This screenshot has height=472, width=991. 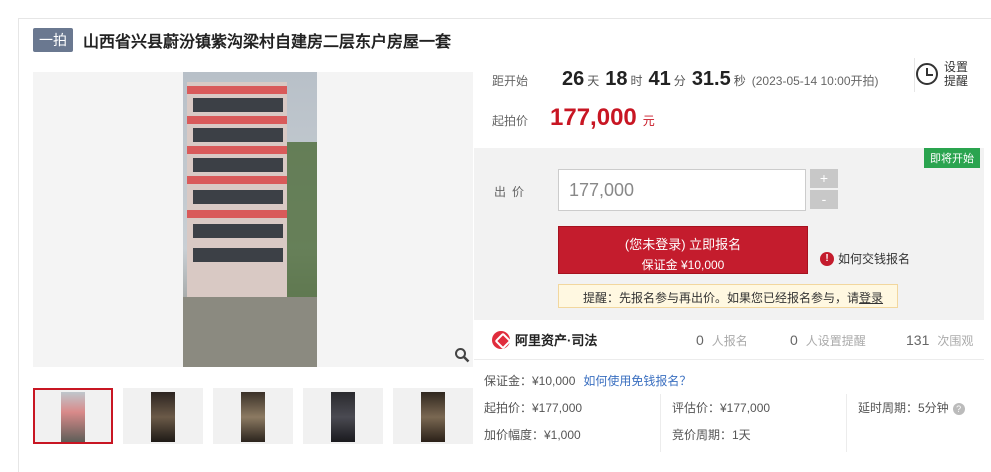 What do you see at coordinates (637, 381) in the screenshot?
I see `deposit-help-link: 如何使用免钱报名？` at bounding box center [637, 381].